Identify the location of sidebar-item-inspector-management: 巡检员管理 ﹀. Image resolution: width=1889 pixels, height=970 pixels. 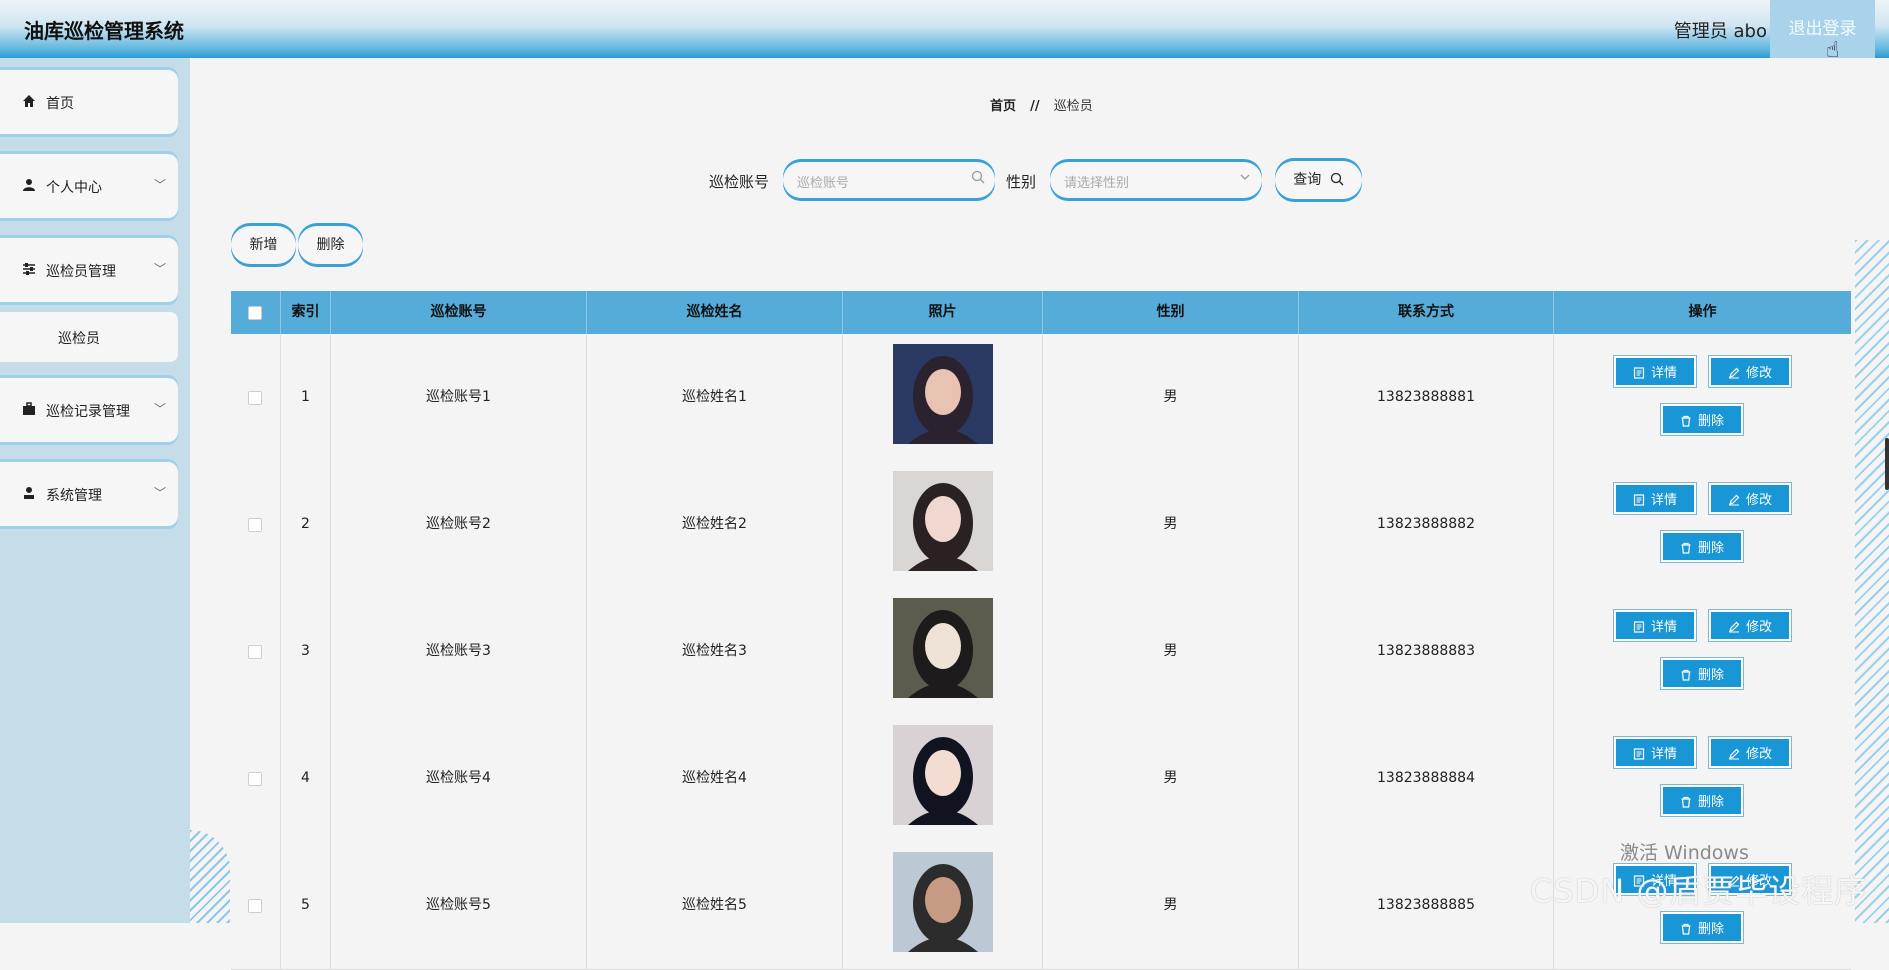
(89, 270).